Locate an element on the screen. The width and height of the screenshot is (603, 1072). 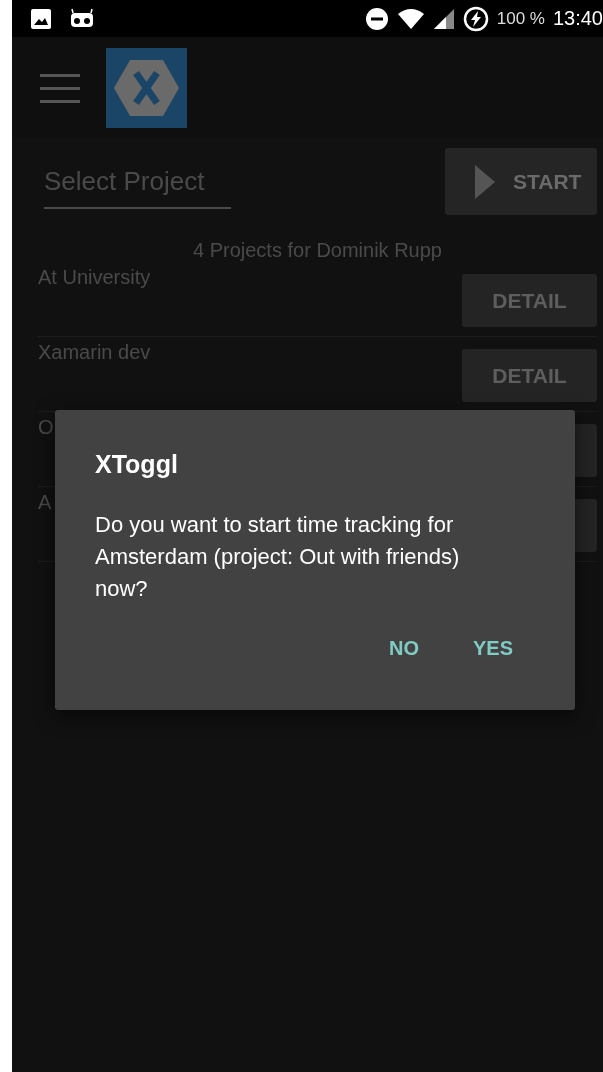
project-name: At University is located at coordinates (94, 277).